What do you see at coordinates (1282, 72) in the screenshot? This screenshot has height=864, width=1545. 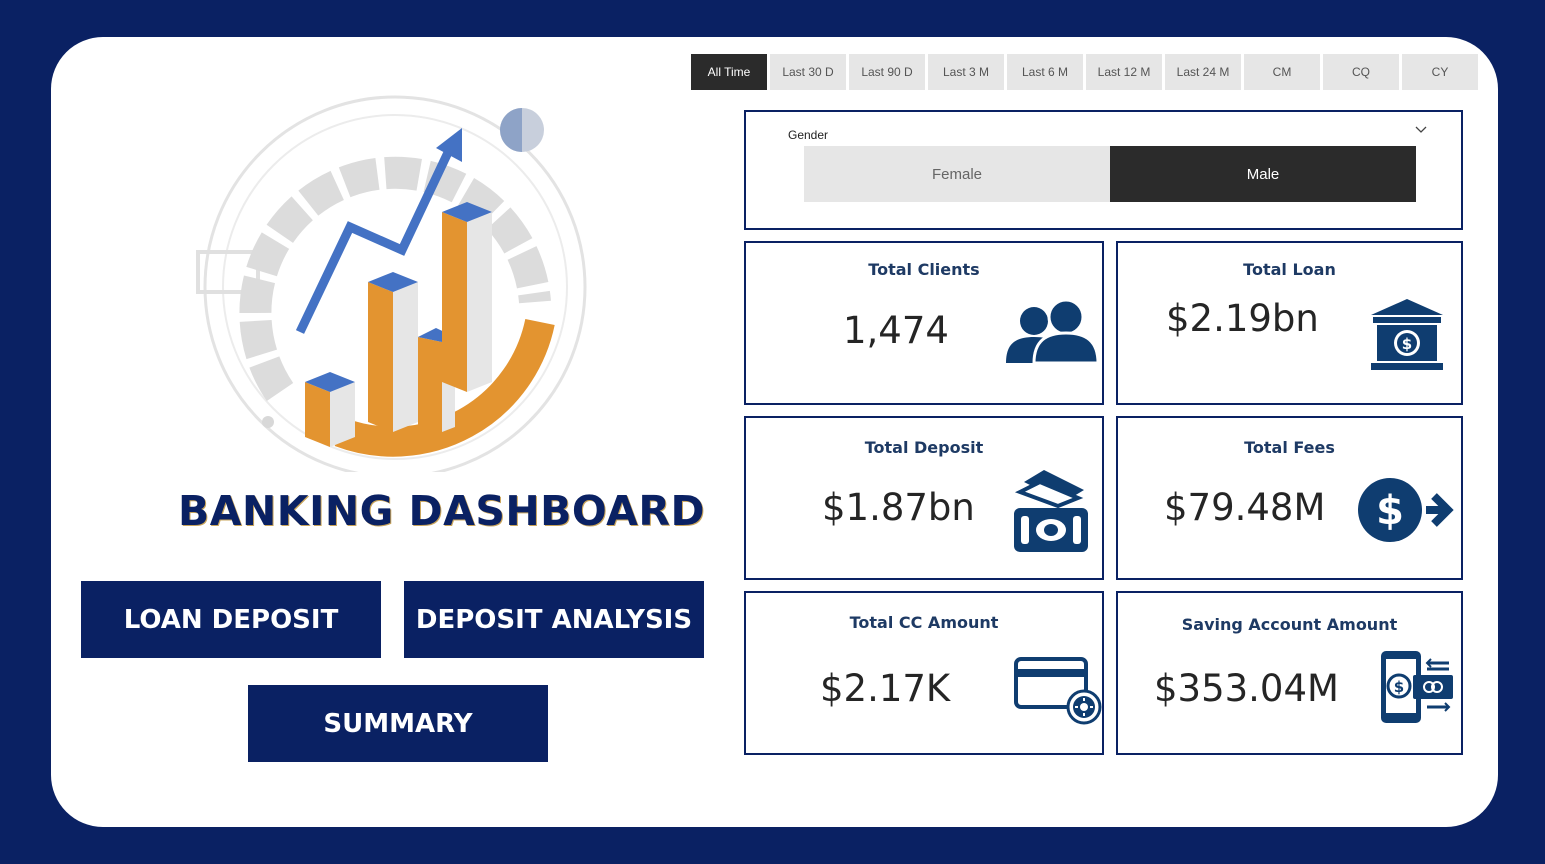 I see `tab-cm: CM` at bounding box center [1282, 72].